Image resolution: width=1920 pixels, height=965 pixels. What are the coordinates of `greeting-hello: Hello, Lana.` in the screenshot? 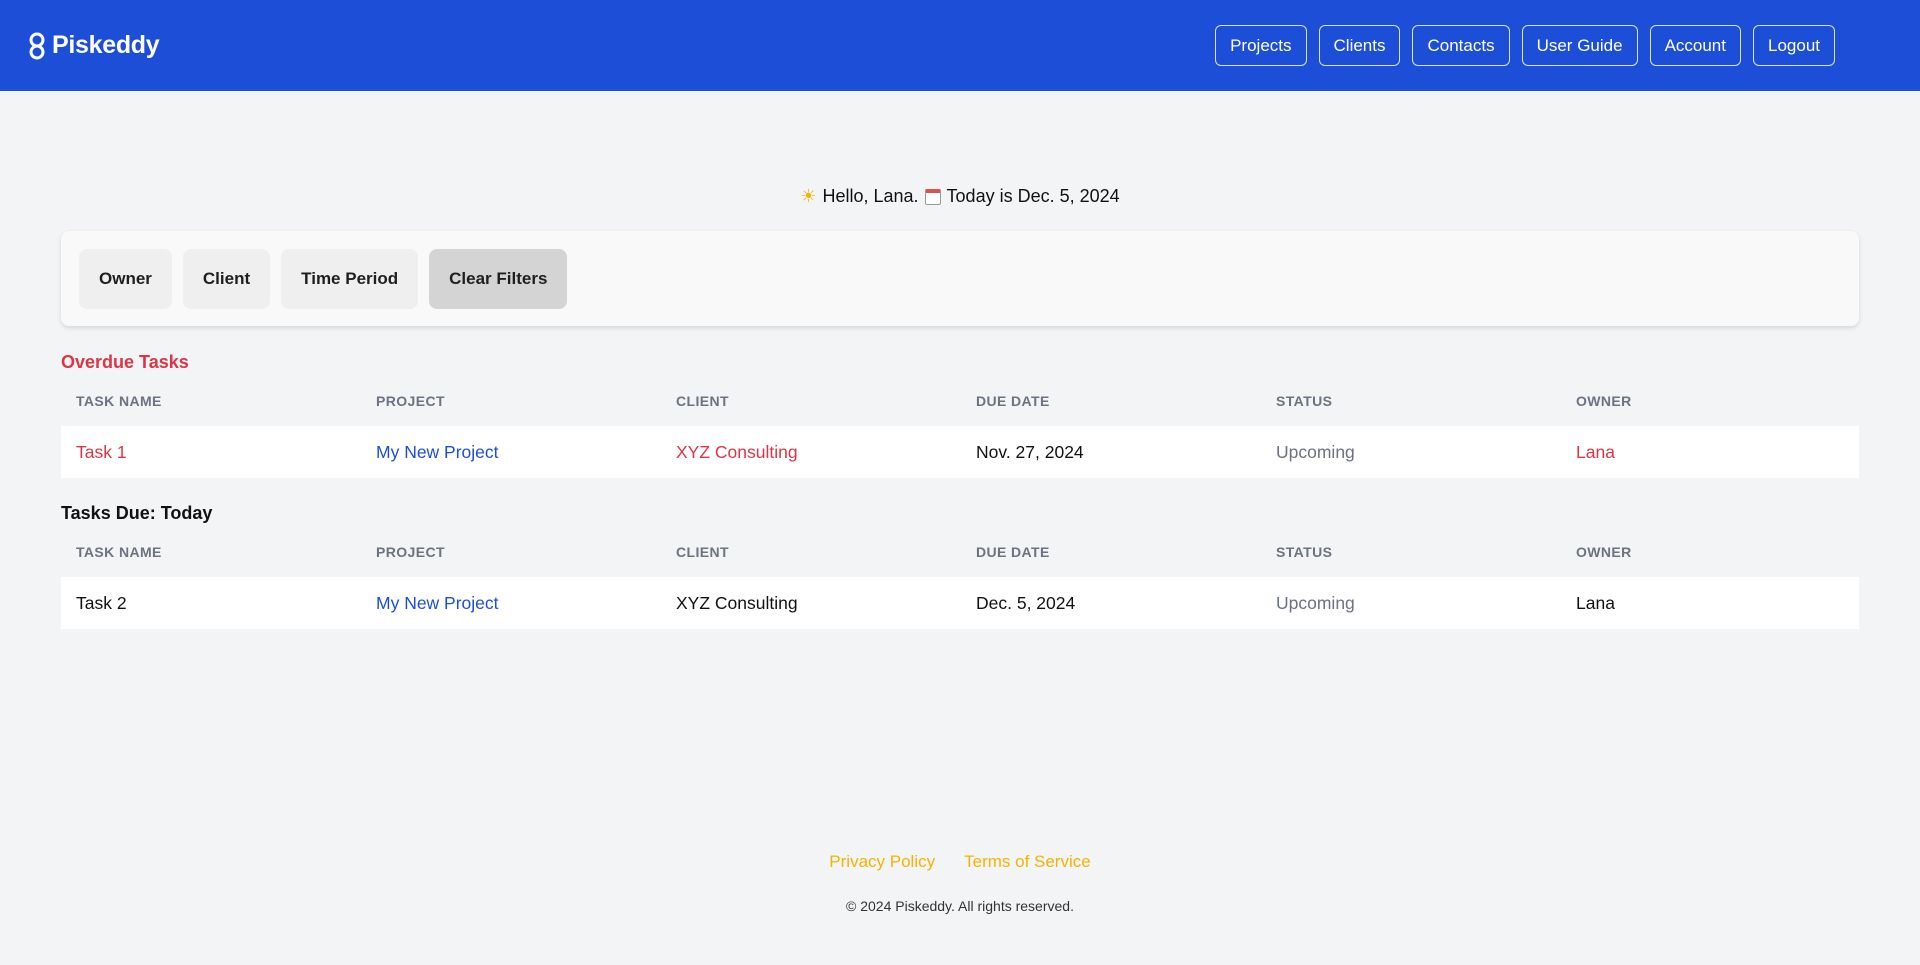 It's located at (870, 196).